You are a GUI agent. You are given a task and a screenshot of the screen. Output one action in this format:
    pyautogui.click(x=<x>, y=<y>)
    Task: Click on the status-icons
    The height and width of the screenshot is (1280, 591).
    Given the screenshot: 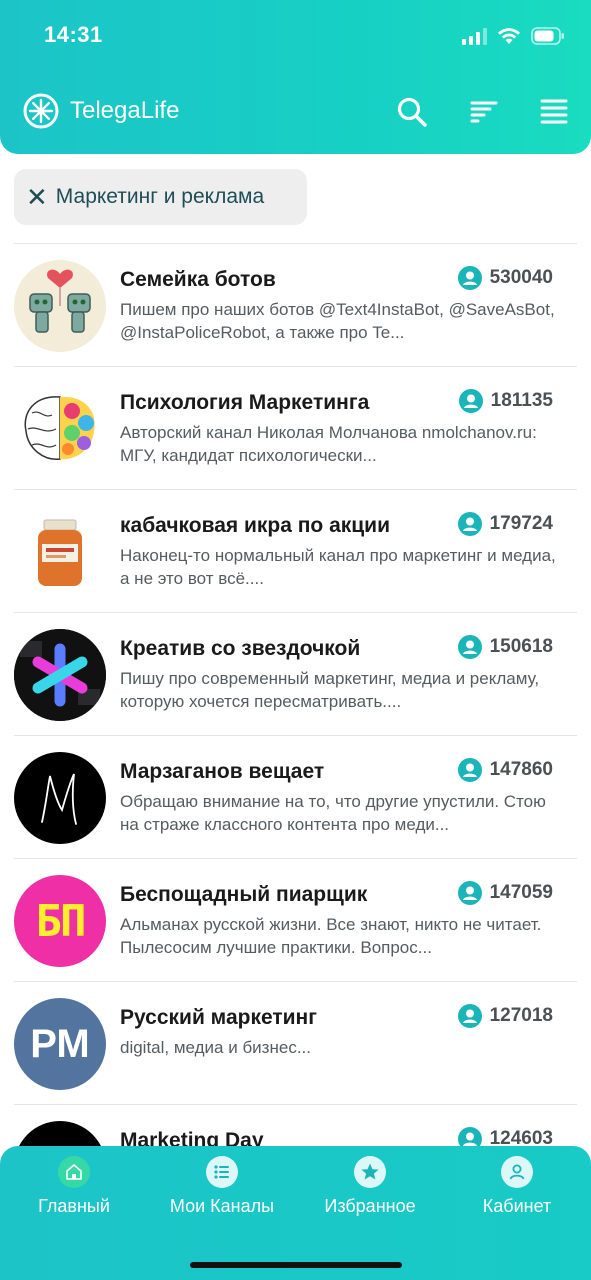 What is the action you would take?
    pyautogui.click(x=513, y=36)
    